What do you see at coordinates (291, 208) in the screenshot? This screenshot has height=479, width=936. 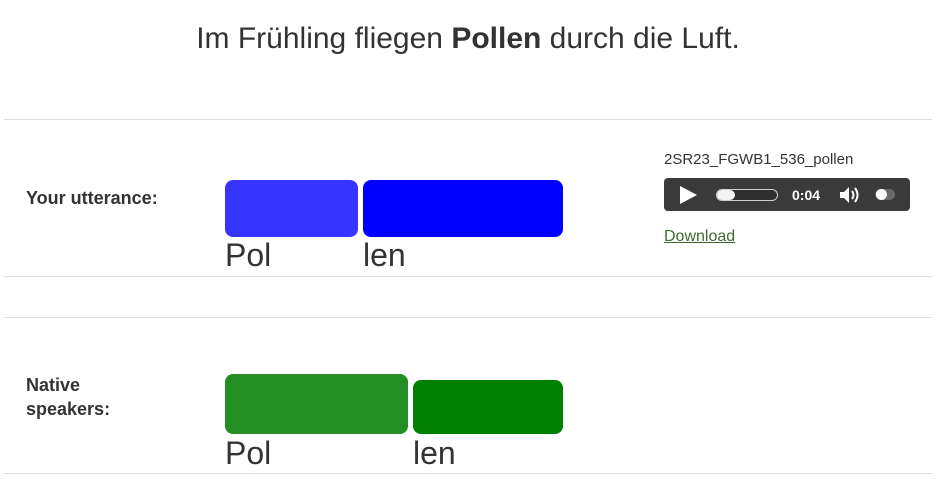 I see `utterance-syllable-bar-pol` at bounding box center [291, 208].